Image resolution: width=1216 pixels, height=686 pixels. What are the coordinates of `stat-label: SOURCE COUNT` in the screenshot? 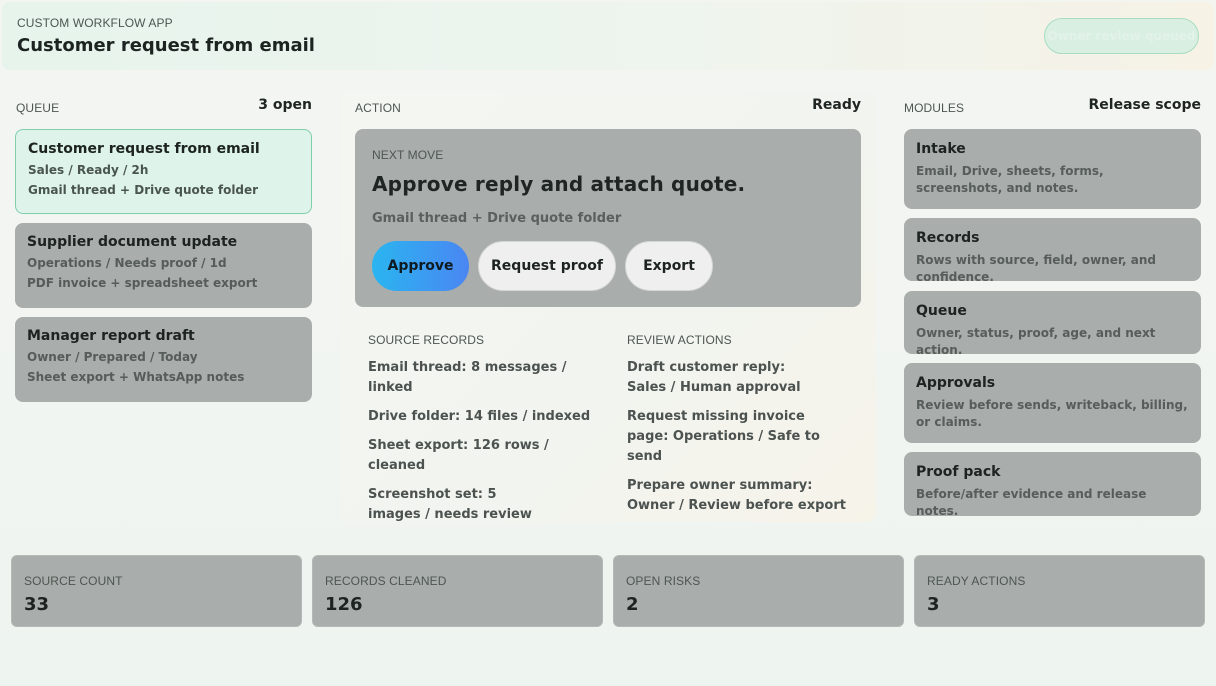 It's located at (73, 581).